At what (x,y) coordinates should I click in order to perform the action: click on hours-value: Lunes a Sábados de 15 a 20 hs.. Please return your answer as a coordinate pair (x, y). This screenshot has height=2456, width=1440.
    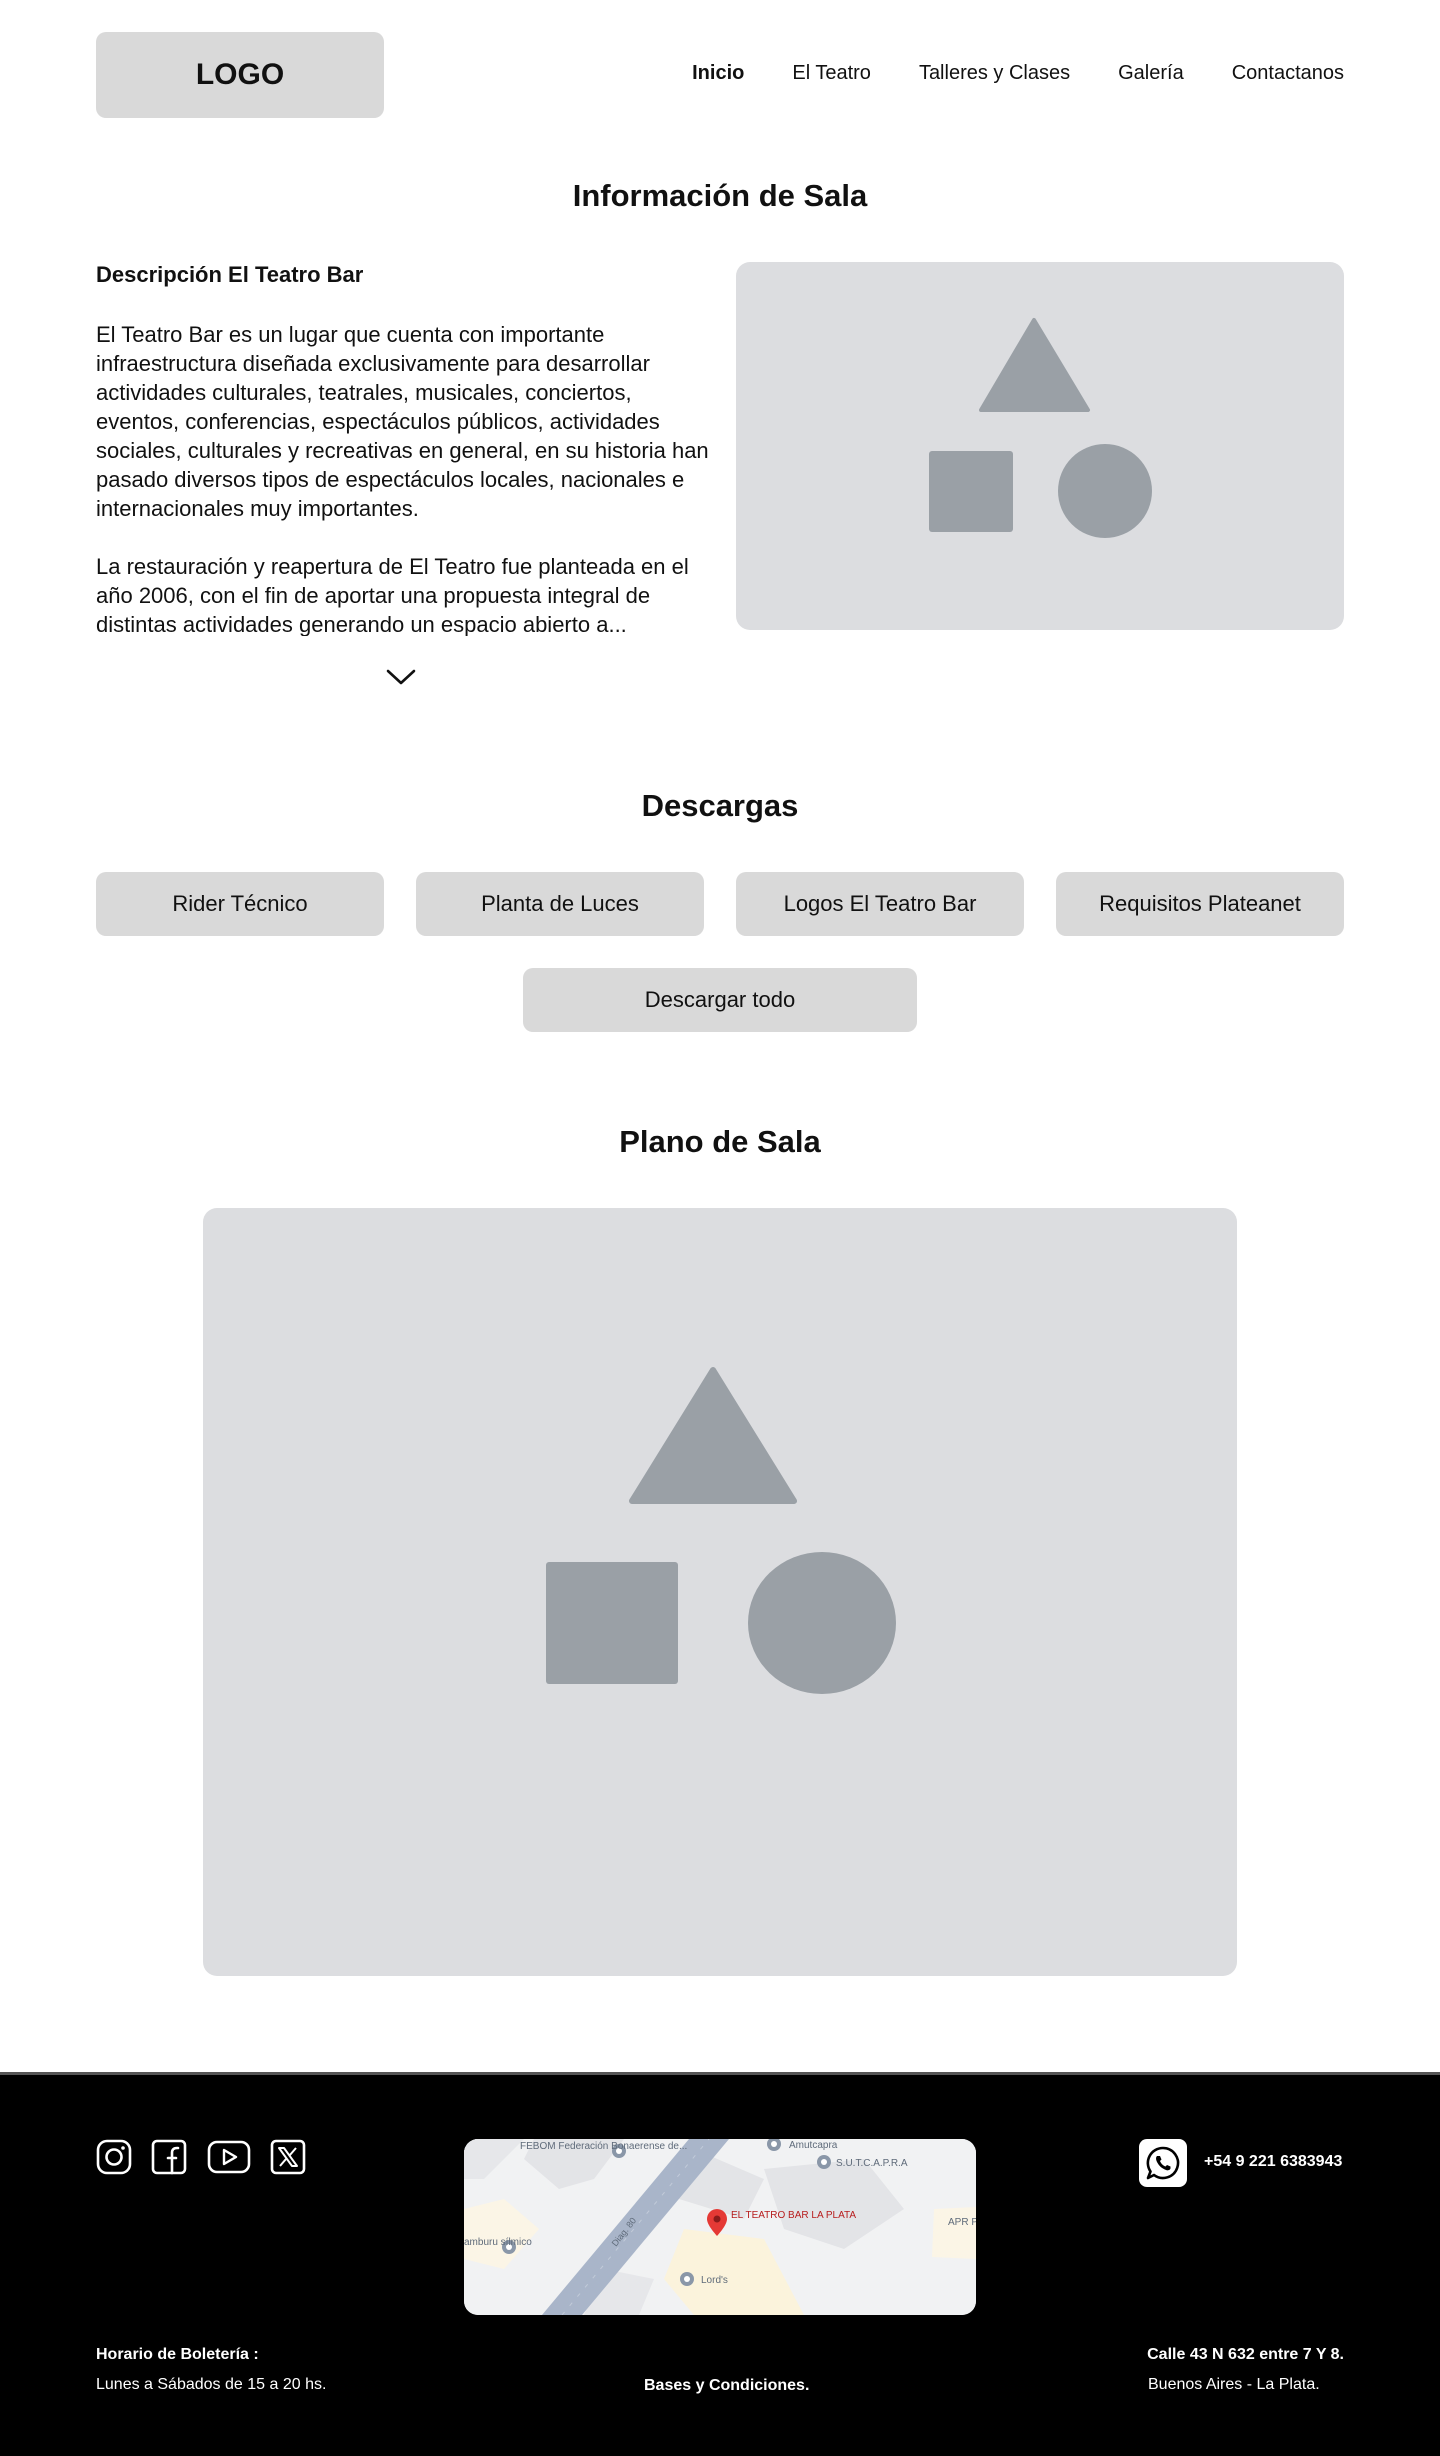
    Looking at the image, I should click on (211, 2384).